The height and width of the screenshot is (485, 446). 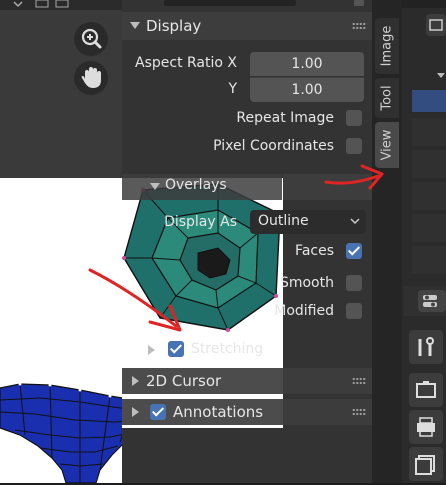 What do you see at coordinates (304, 311) in the screenshot?
I see `modified-label: Modified` at bounding box center [304, 311].